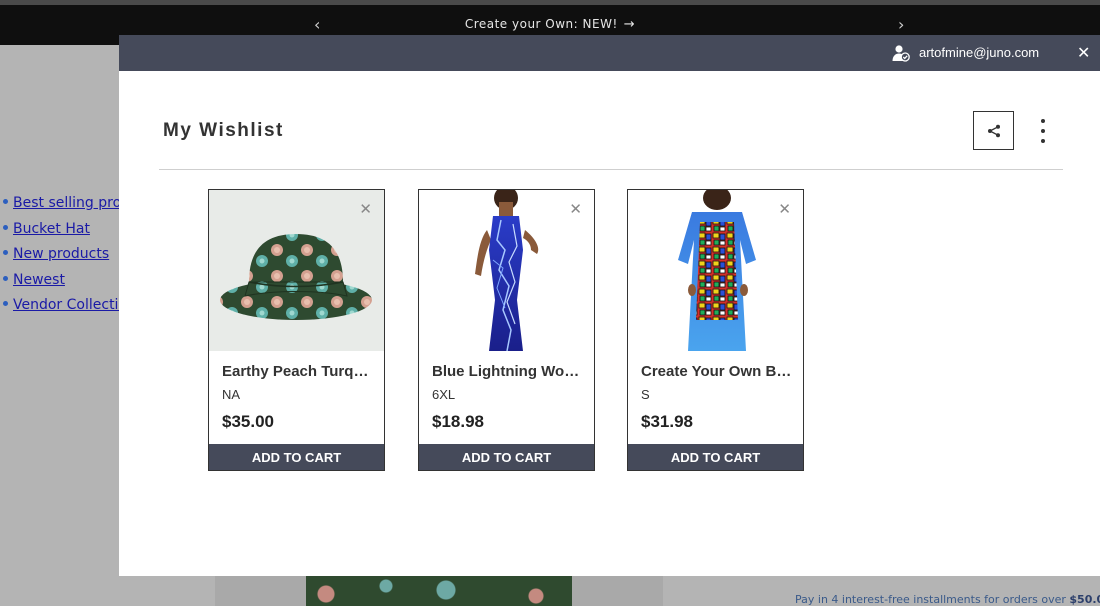  I want to click on announcement-next-button: ›, so click(901, 24).